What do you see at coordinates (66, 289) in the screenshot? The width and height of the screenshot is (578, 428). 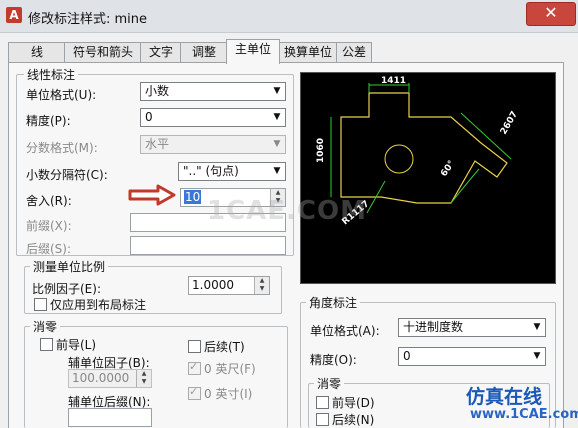 I see `scale-factor-label: 比例因子(E):` at bounding box center [66, 289].